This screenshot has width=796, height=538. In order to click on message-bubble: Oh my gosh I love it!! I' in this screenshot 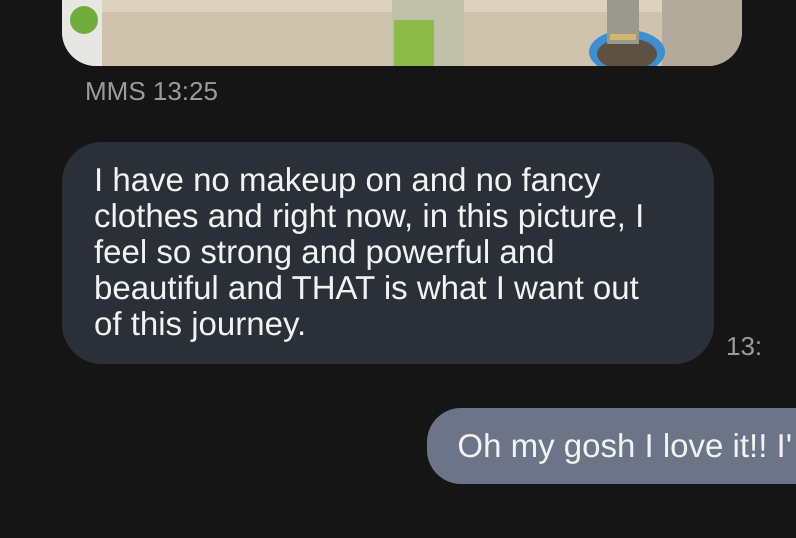, I will do `click(611, 446)`.